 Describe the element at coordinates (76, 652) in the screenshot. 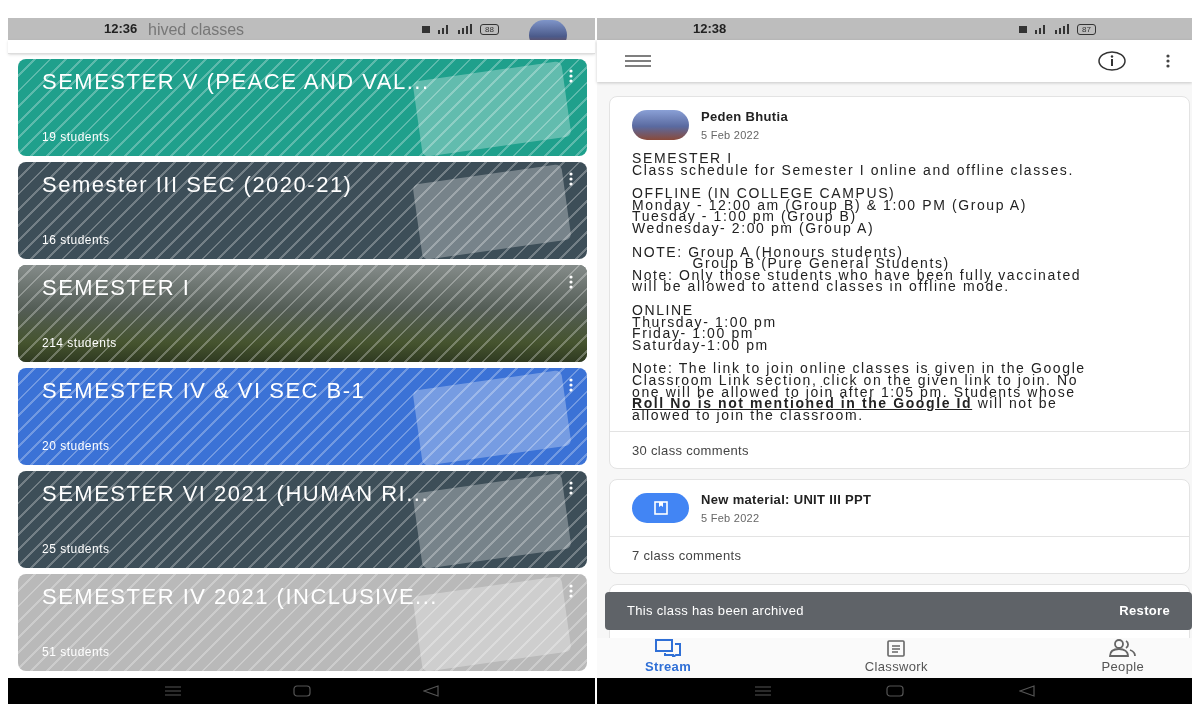

I see `student-count: 51 students` at that location.